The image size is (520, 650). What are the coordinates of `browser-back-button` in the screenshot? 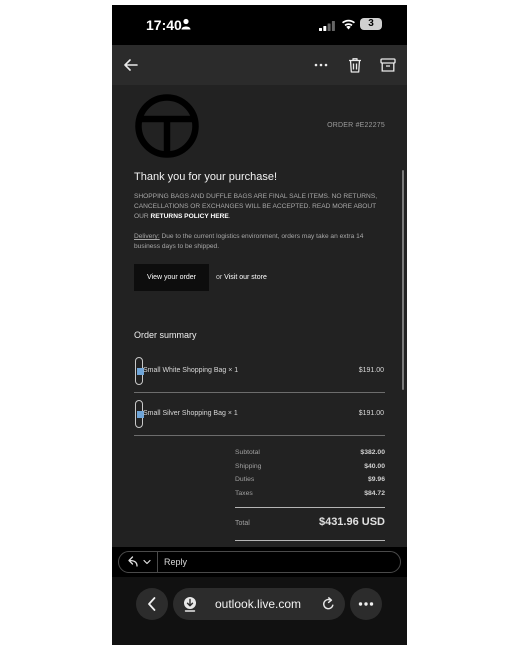 It's located at (152, 604).